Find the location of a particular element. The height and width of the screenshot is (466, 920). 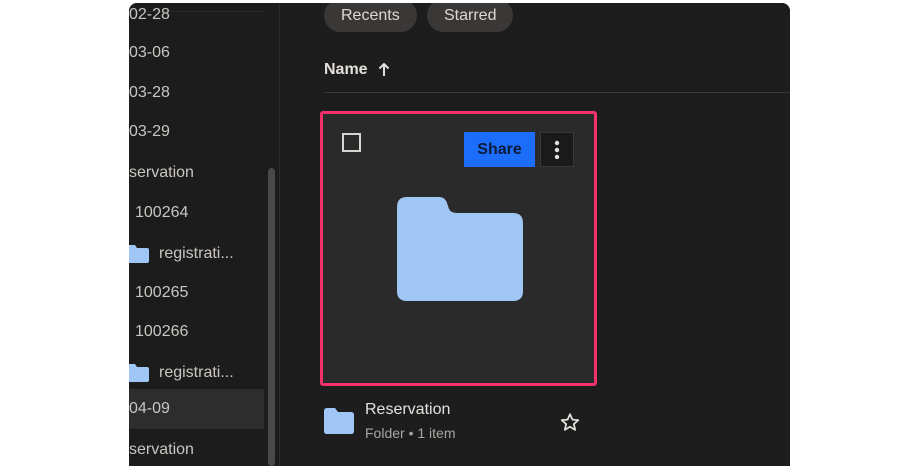

item-meta: Folder • 1 item is located at coordinates (410, 433).